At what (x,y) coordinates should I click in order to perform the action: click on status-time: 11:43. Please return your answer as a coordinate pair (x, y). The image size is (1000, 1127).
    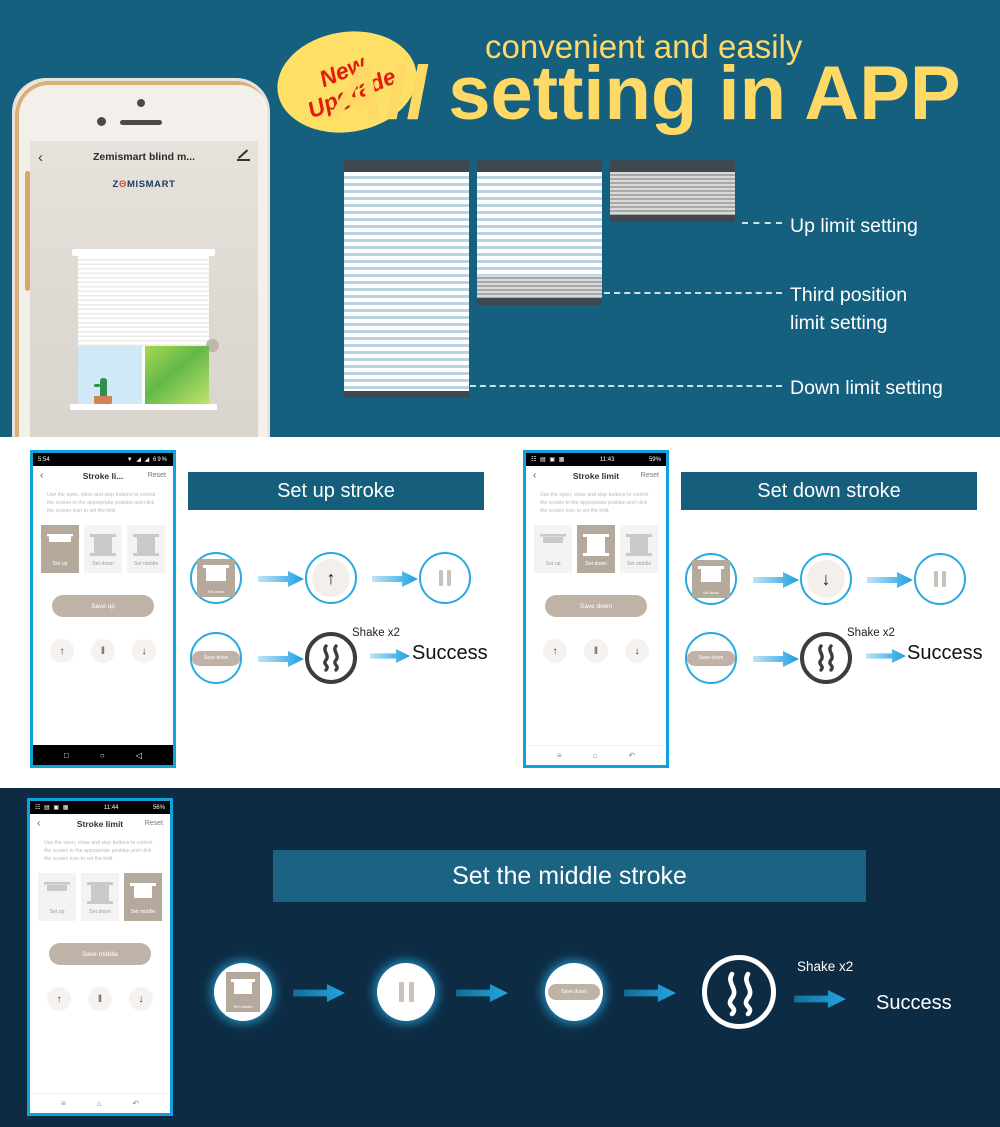
    Looking at the image, I should click on (607, 459).